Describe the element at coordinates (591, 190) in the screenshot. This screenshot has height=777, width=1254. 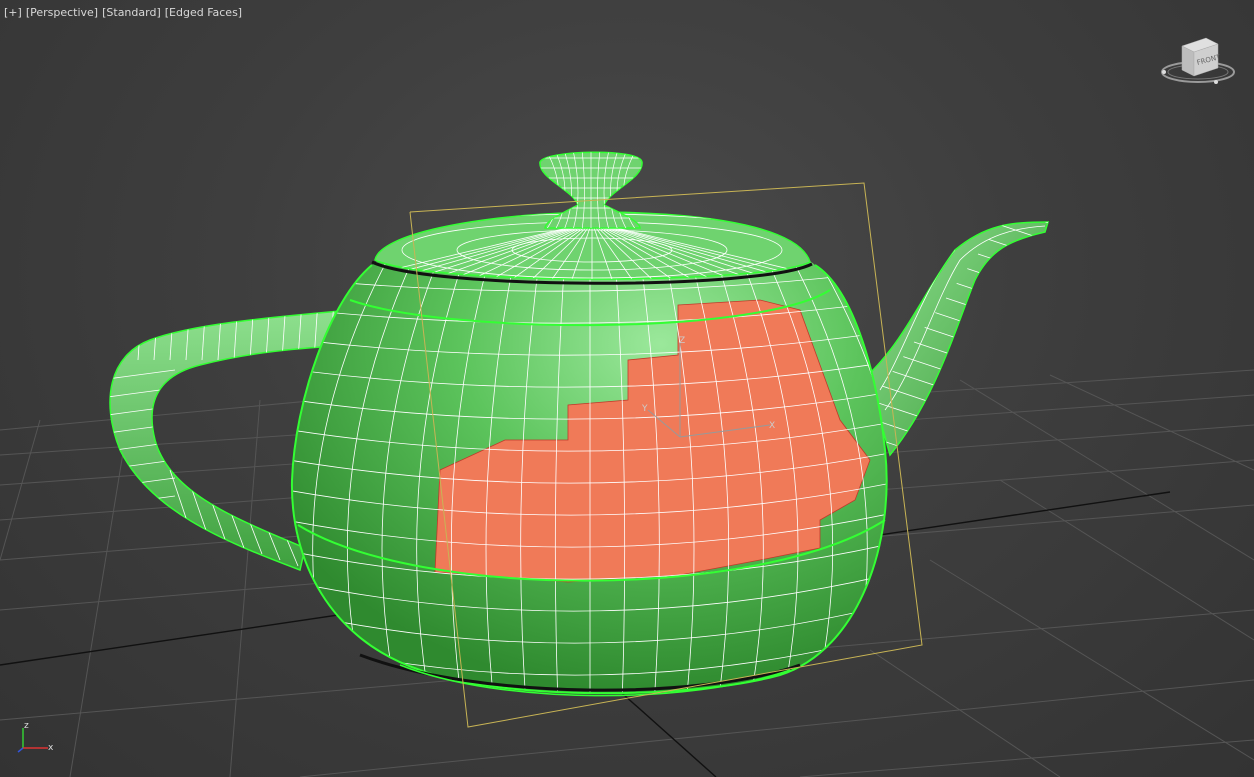
I see `teapot-knob` at that location.